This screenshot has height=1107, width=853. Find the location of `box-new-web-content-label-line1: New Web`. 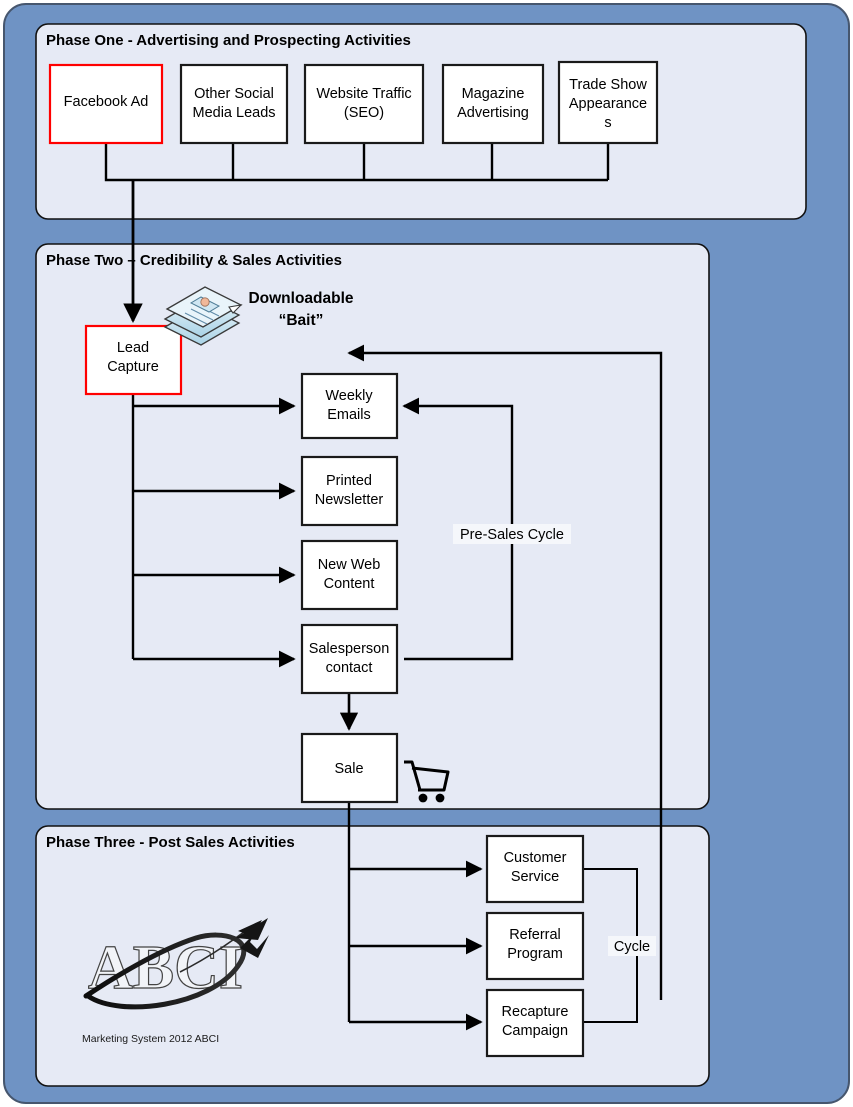

box-new-web-content-label-line1: New Web is located at coordinates (349, 565).